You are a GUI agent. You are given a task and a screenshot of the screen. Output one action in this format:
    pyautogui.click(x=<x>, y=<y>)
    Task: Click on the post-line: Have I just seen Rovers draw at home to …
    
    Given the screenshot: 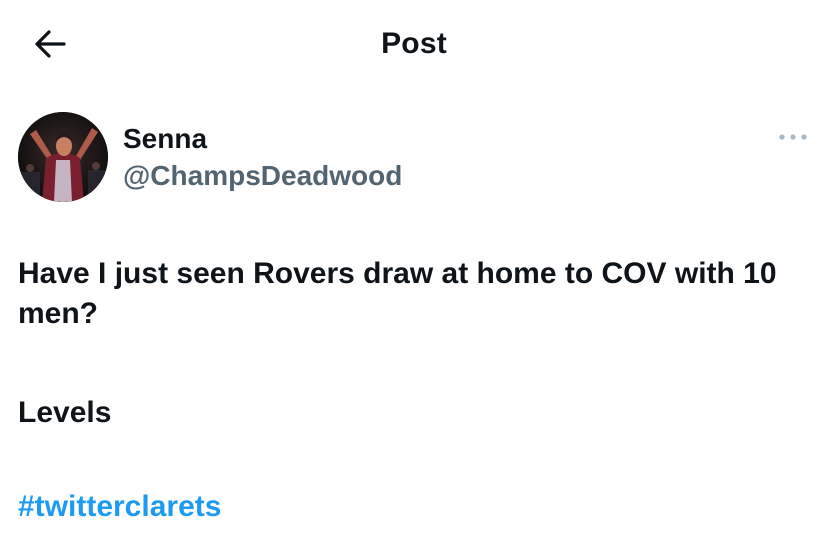 What is the action you would take?
    pyautogui.click(x=397, y=293)
    